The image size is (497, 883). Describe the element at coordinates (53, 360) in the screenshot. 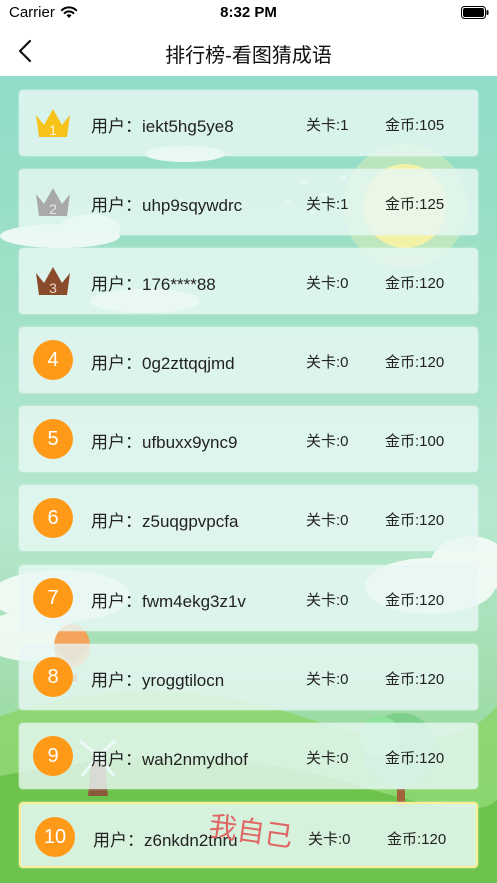

I see `rank-badge: 4` at that location.